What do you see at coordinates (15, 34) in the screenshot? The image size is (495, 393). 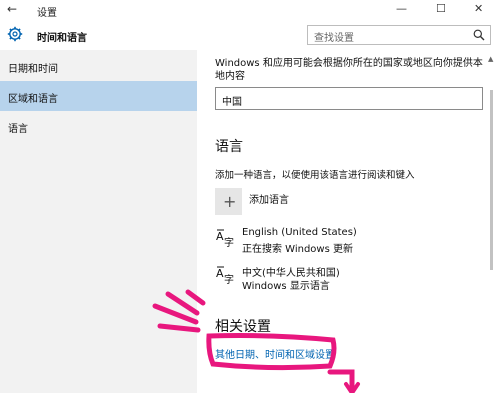 I see `gear-icon` at bounding box center [15, 34].